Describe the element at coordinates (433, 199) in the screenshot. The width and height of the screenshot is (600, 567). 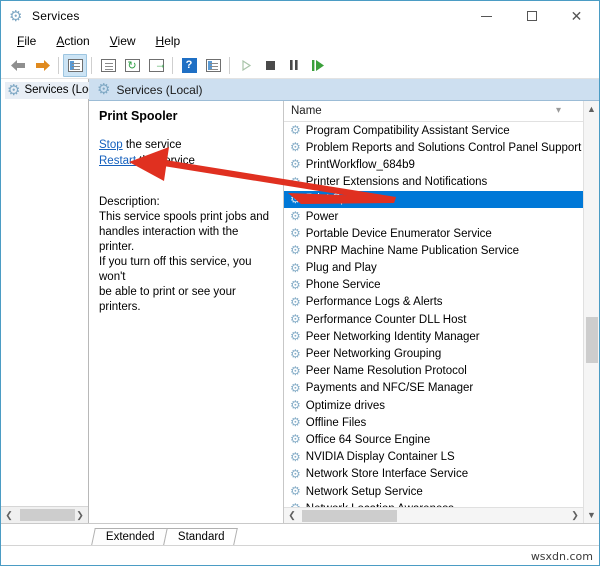
I see `service-row: Print Spooler` at that location.